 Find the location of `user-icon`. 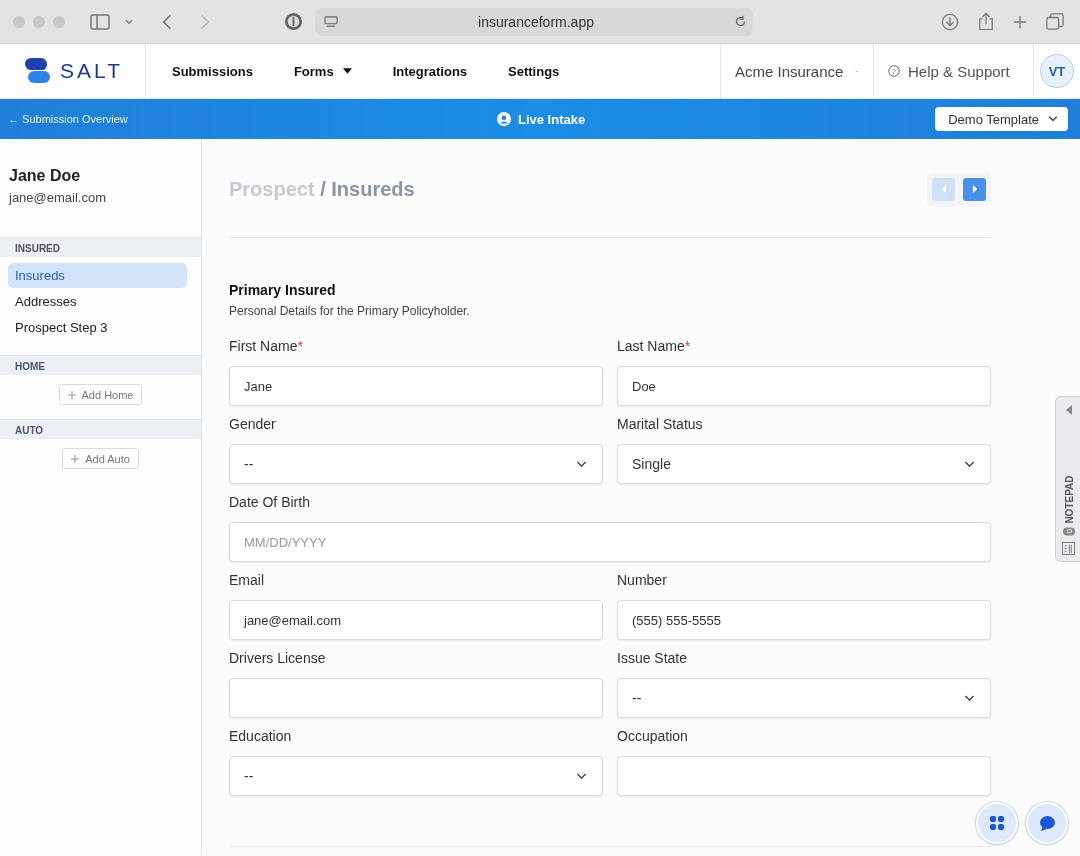

user-icon is located at coordinates (504, 119).